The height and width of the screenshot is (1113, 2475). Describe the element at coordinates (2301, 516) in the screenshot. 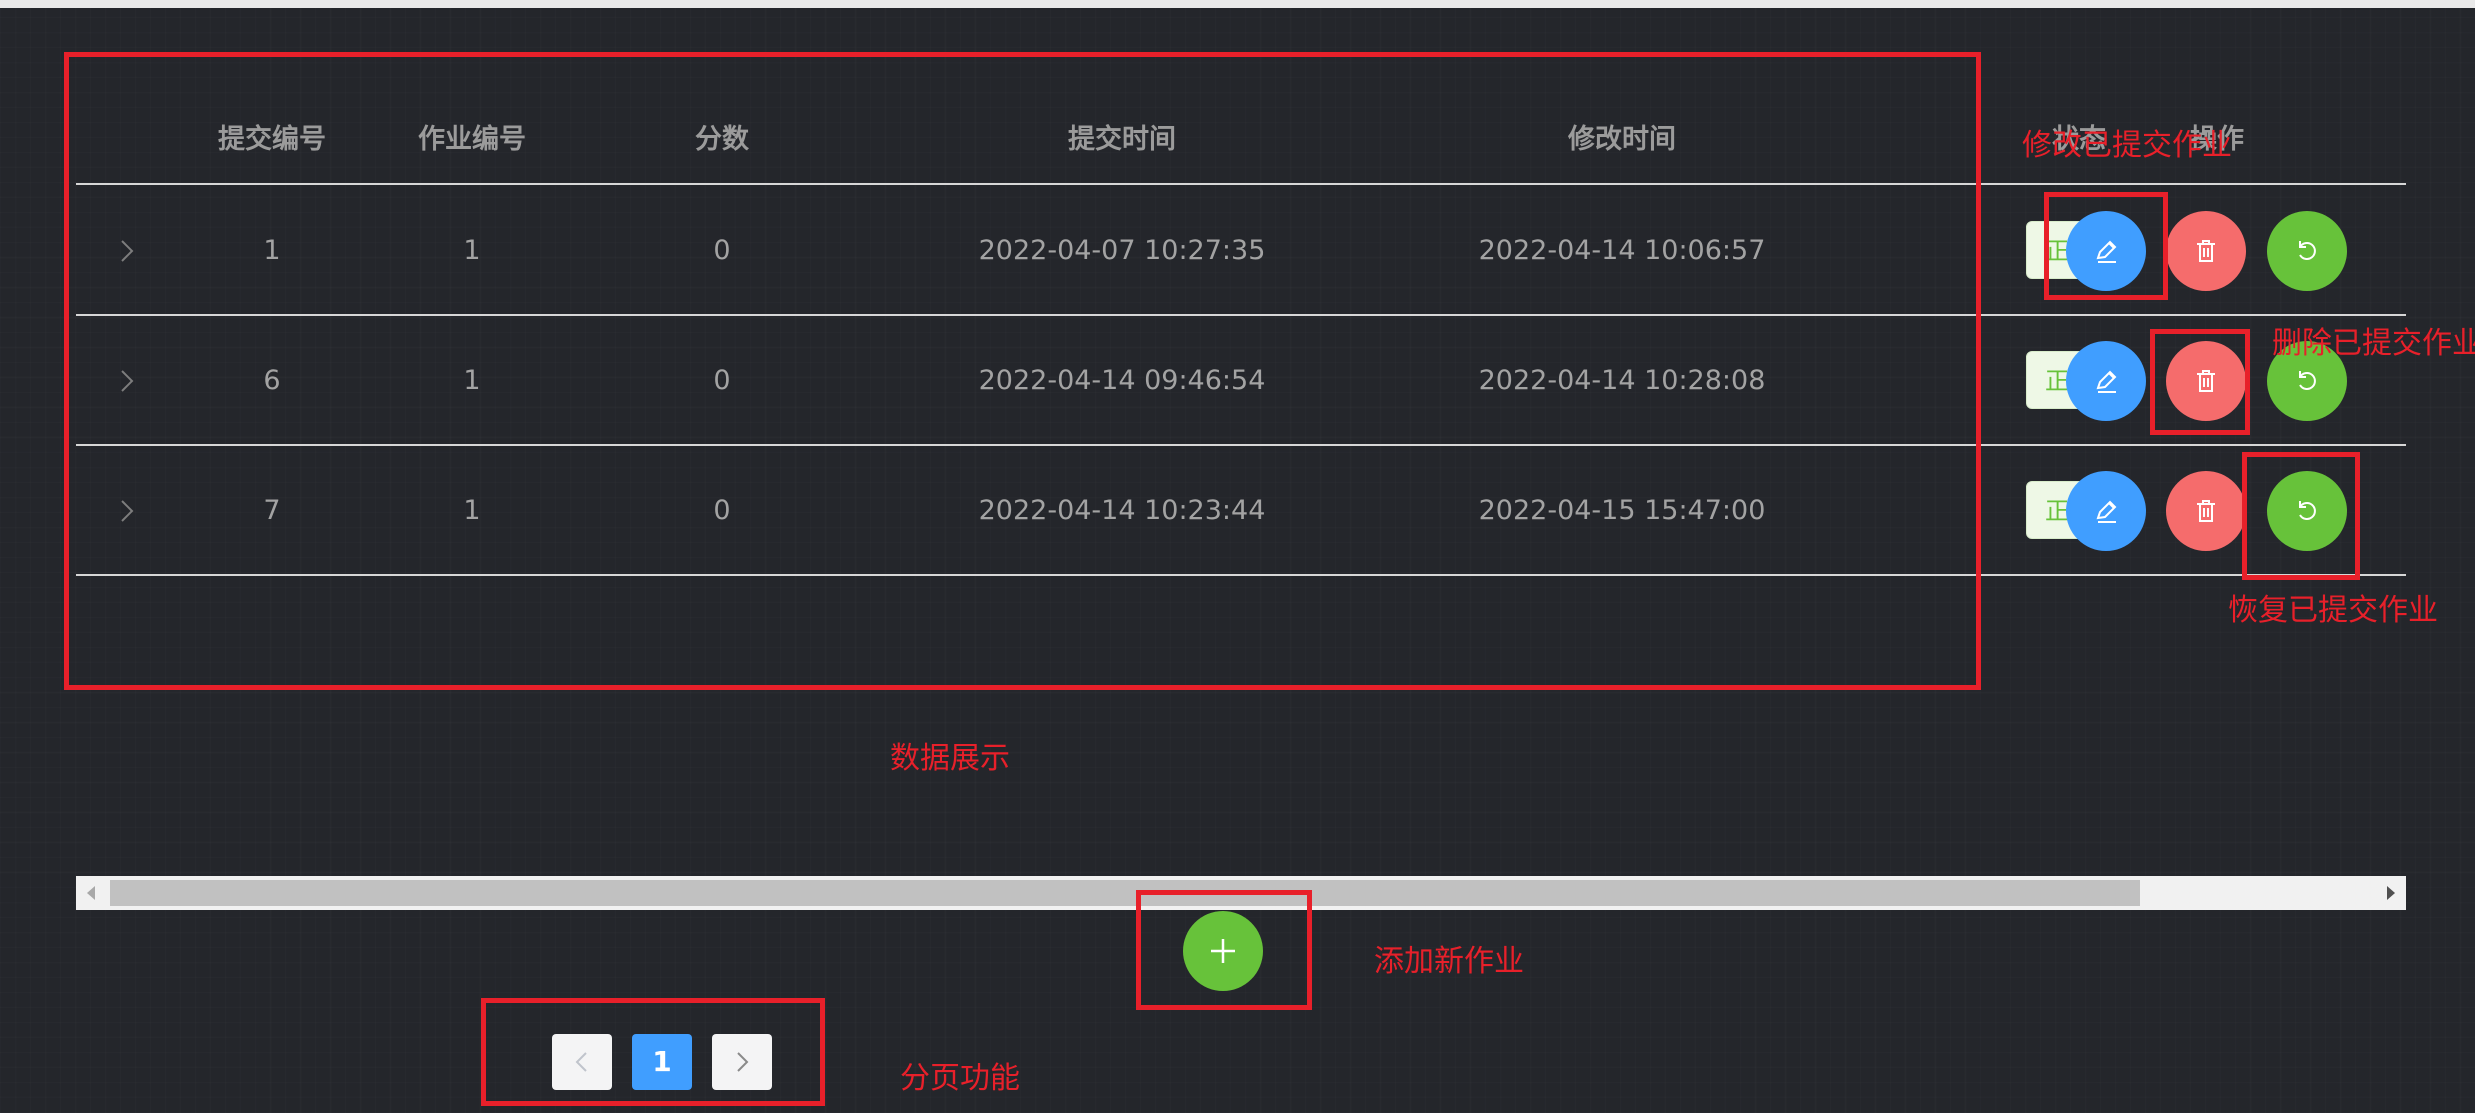

I see `restore-highlight-box` at that location.